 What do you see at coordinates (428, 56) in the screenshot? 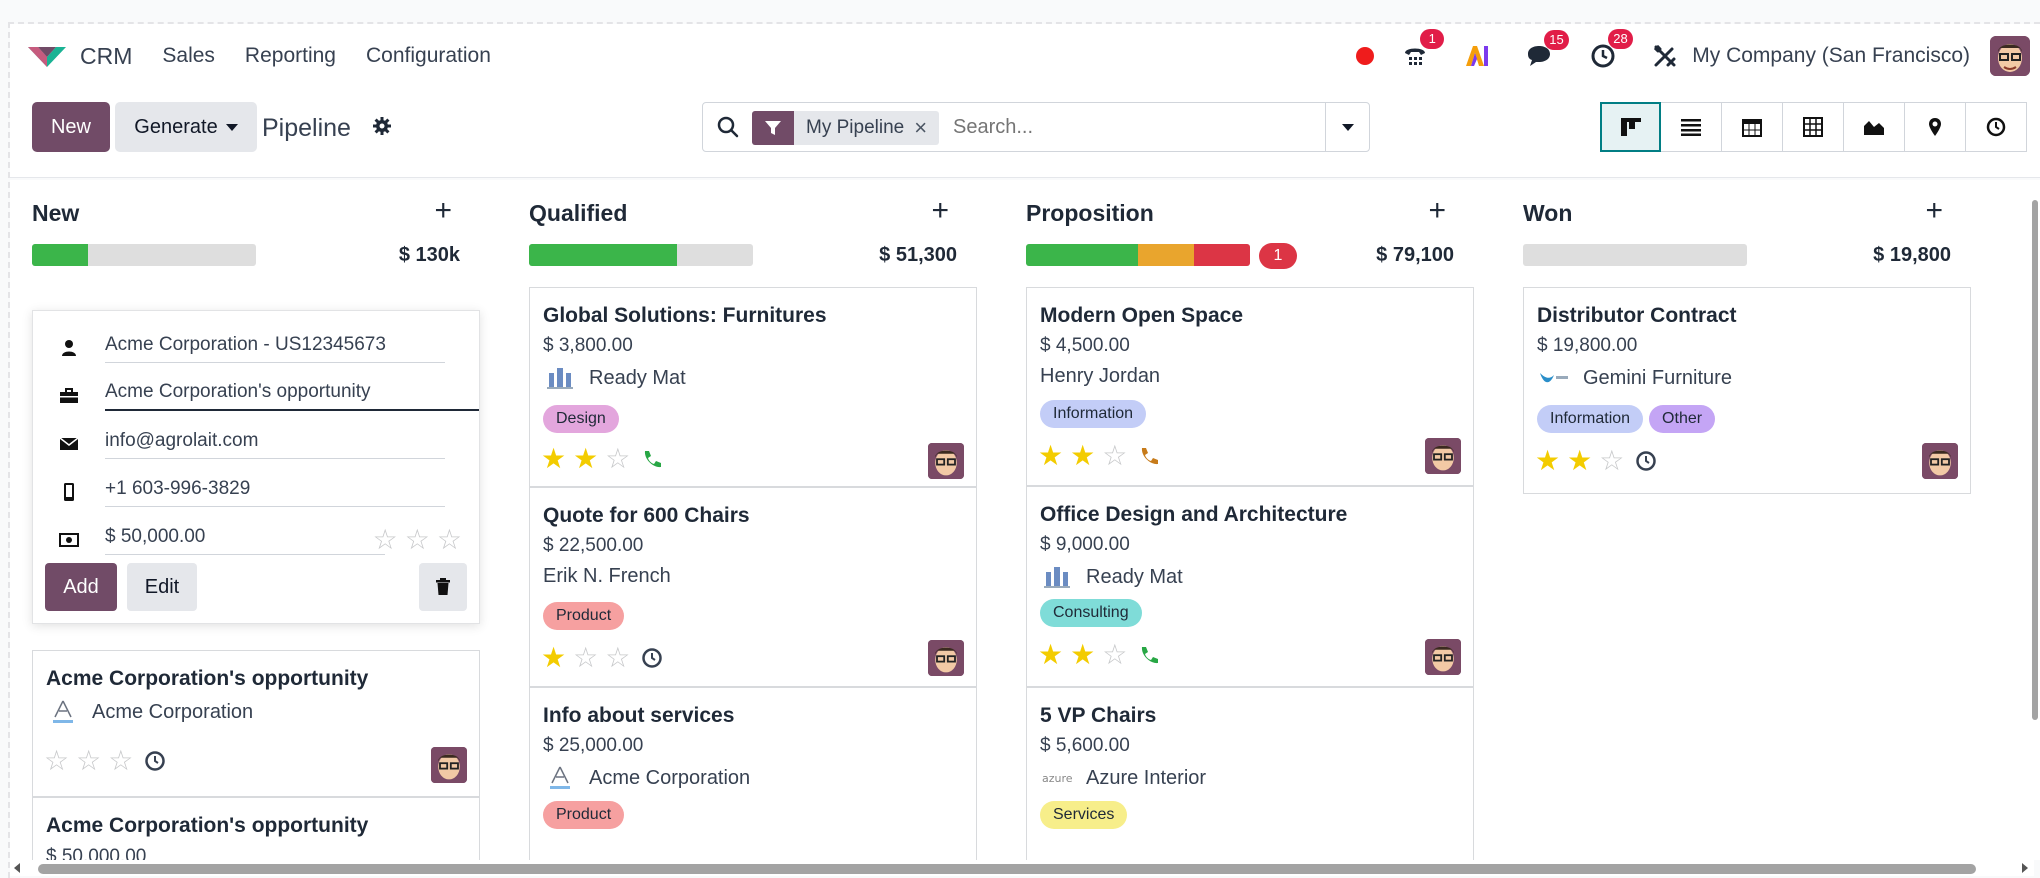
I see `menu-configuration: Configuration` at bounding box center [428, 56].